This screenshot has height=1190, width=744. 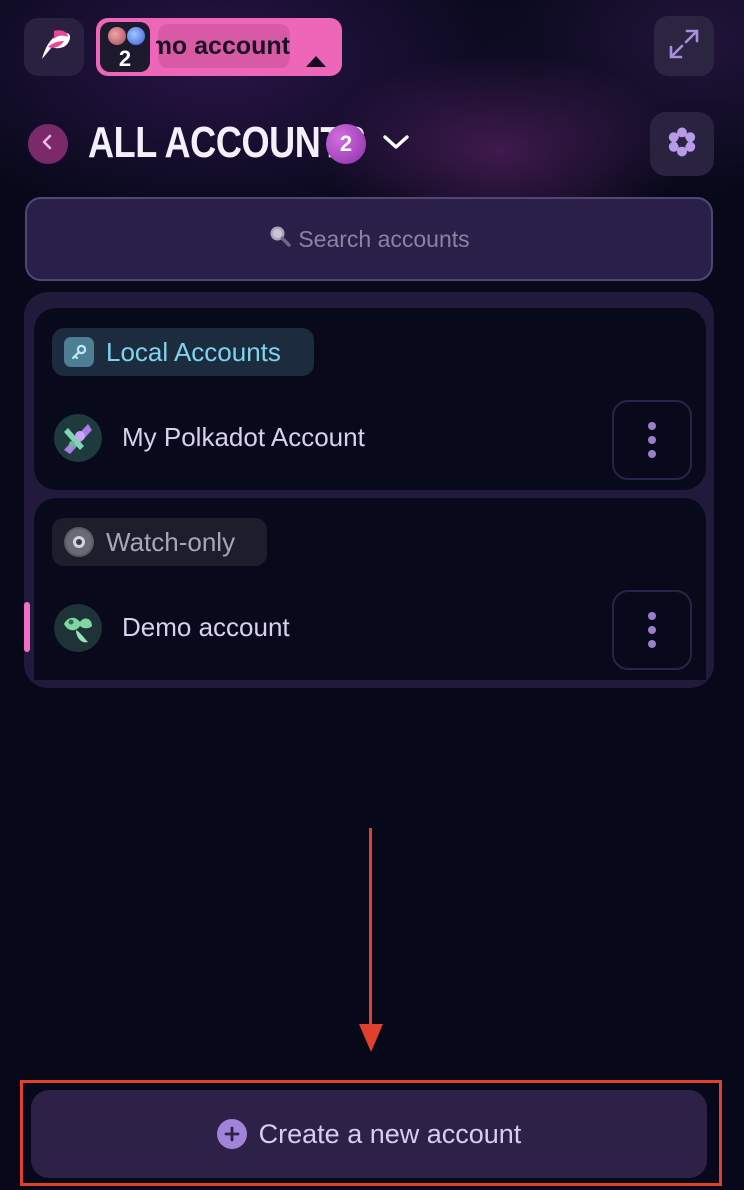 I want to click on account-selector-pill: 2 Demo account, so click(x=219, y=47).